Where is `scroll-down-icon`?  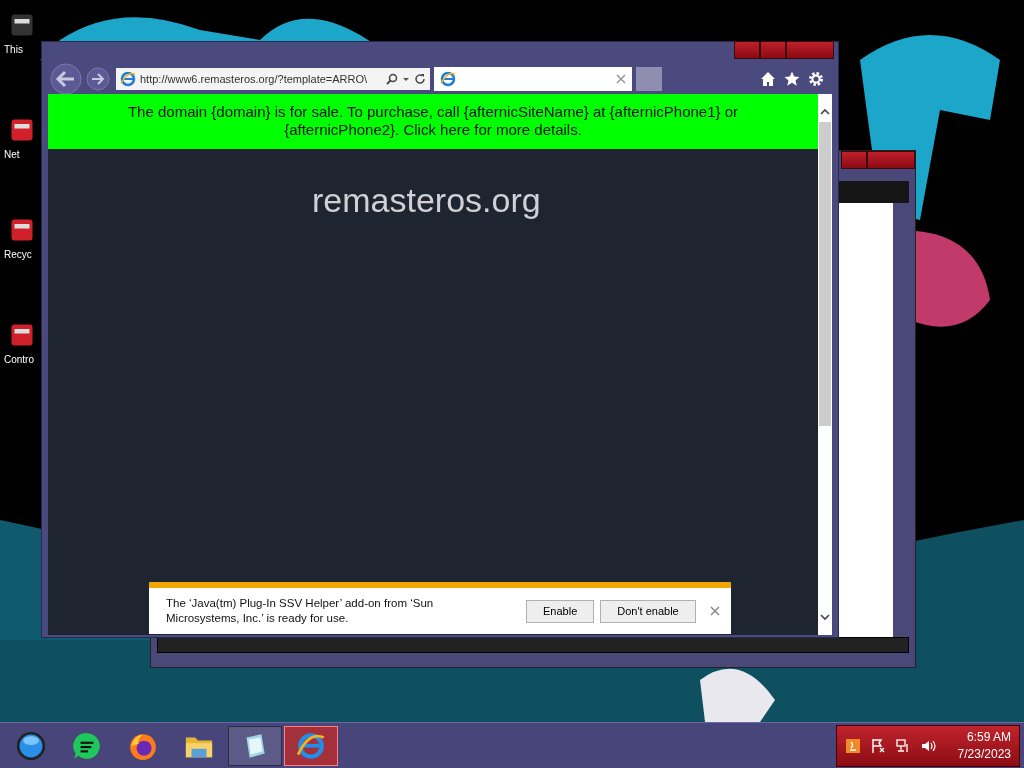 scroll-down-icon is located at coordinates (825, 617).